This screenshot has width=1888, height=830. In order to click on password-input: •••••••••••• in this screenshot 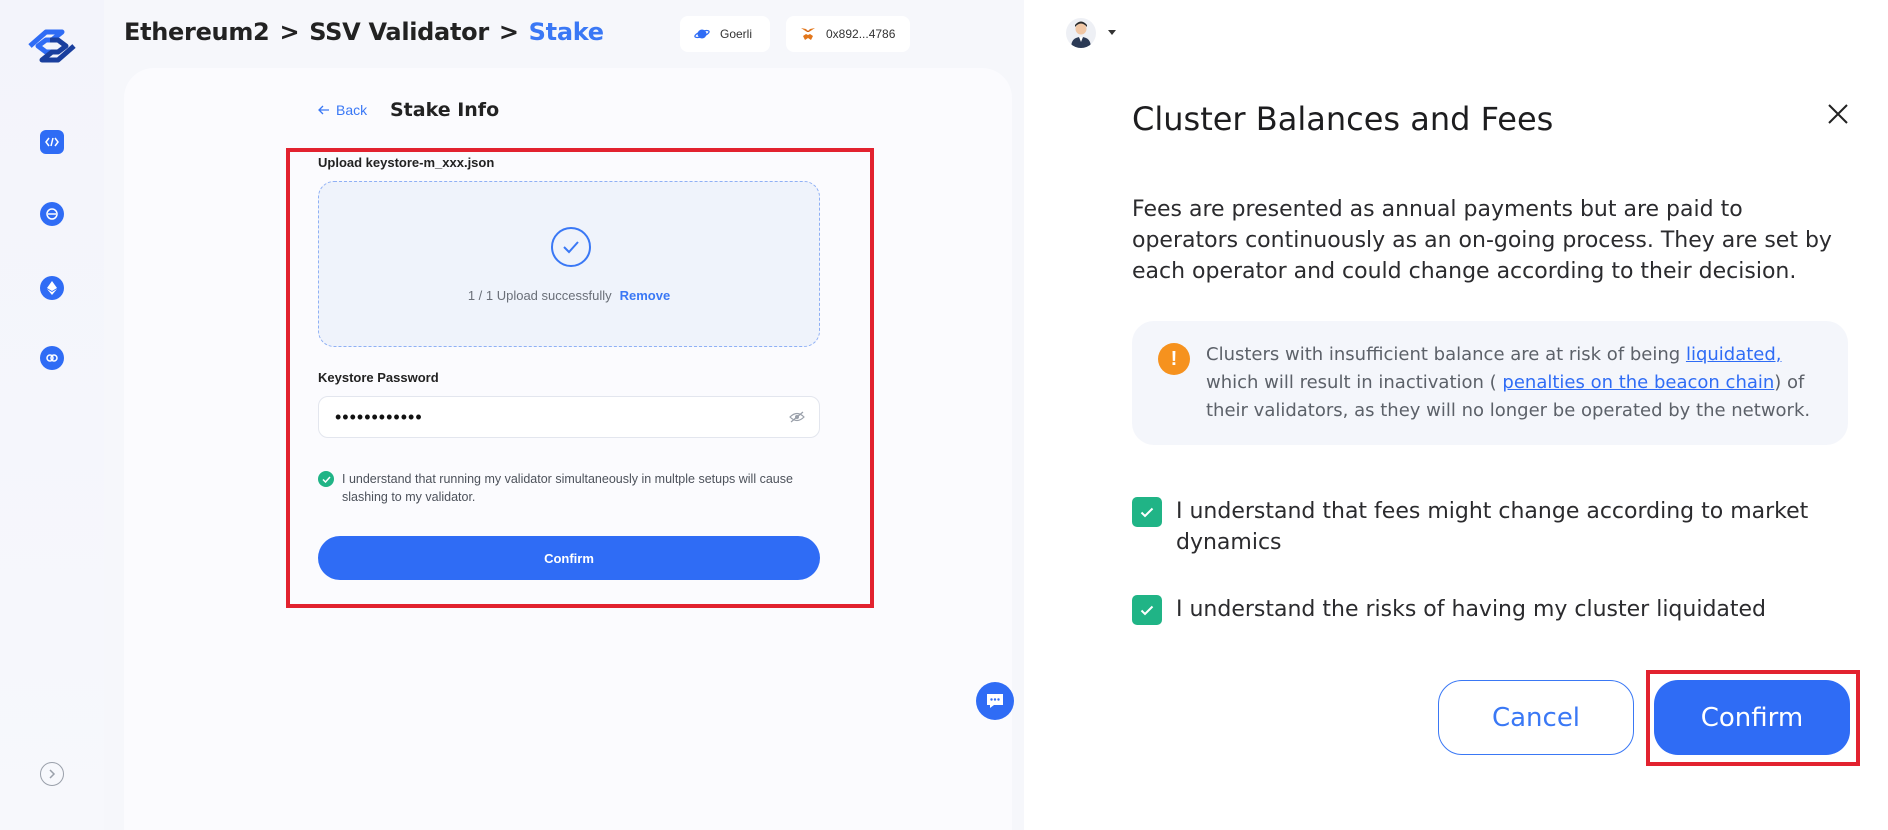, I will do `click(569, 417)`.